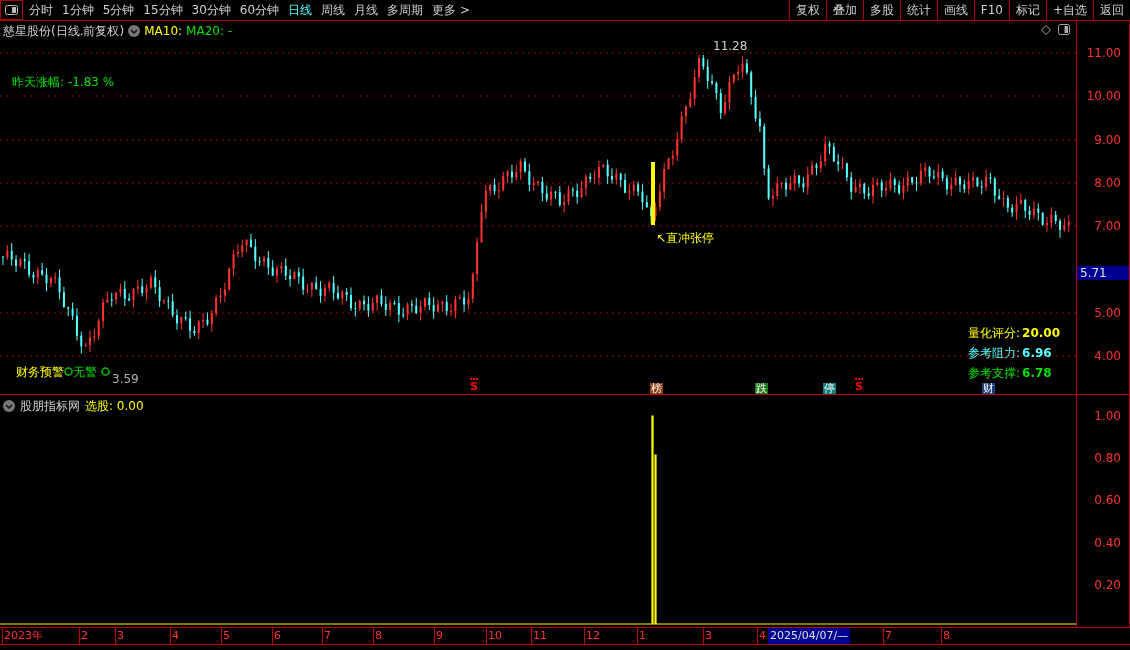 The width and height of the screenshot is (1130, 650). What do you see at coordinates (366, 10) in the screenshot?
I see `period-tab: 月线` at bounding box center [366, 10].